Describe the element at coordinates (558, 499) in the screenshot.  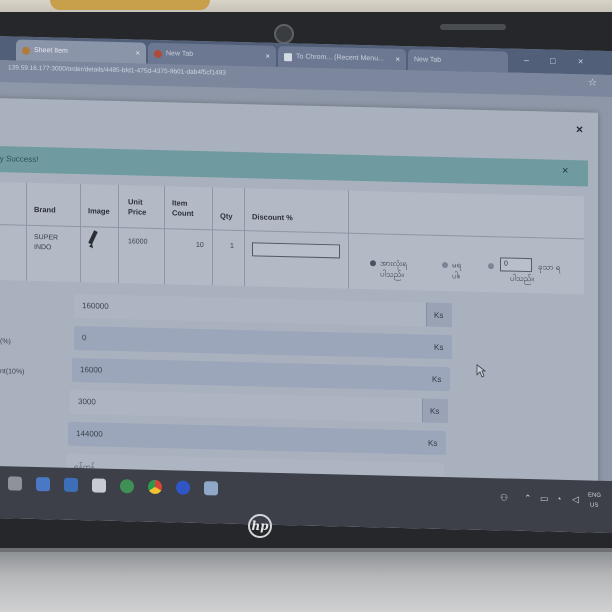
I see `wifi-icon: ◔` at that location.